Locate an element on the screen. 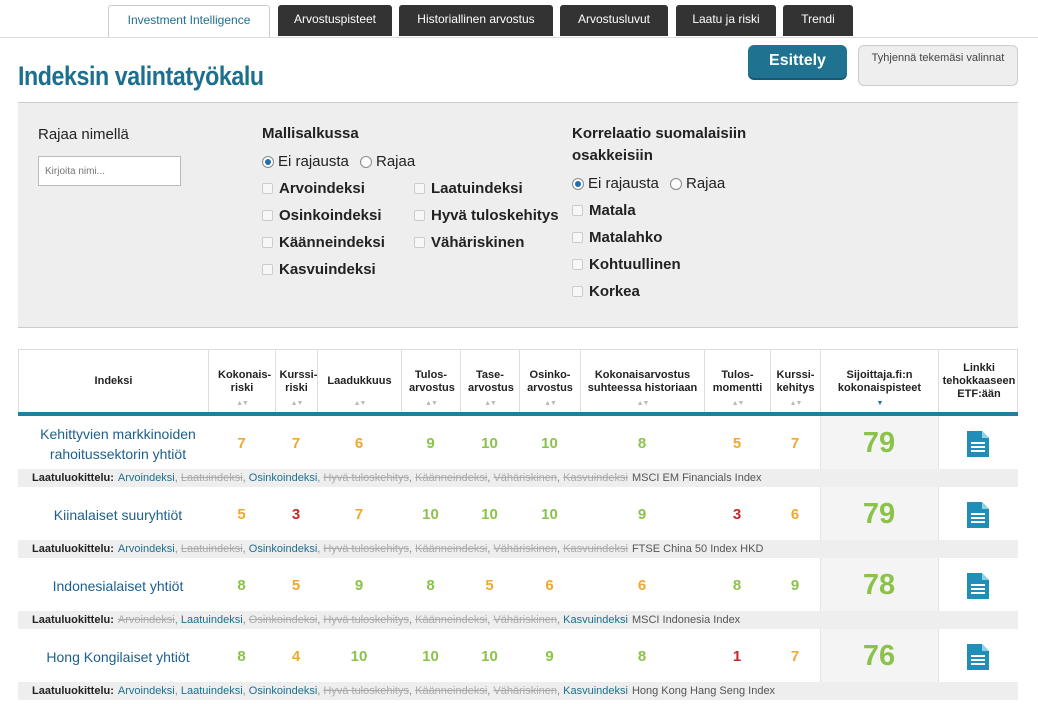 Image resolution: width=1038 pixels, height=704 pixels. corr-radio-no-limit: Ei rajausta is located at coordinates (615, 183).